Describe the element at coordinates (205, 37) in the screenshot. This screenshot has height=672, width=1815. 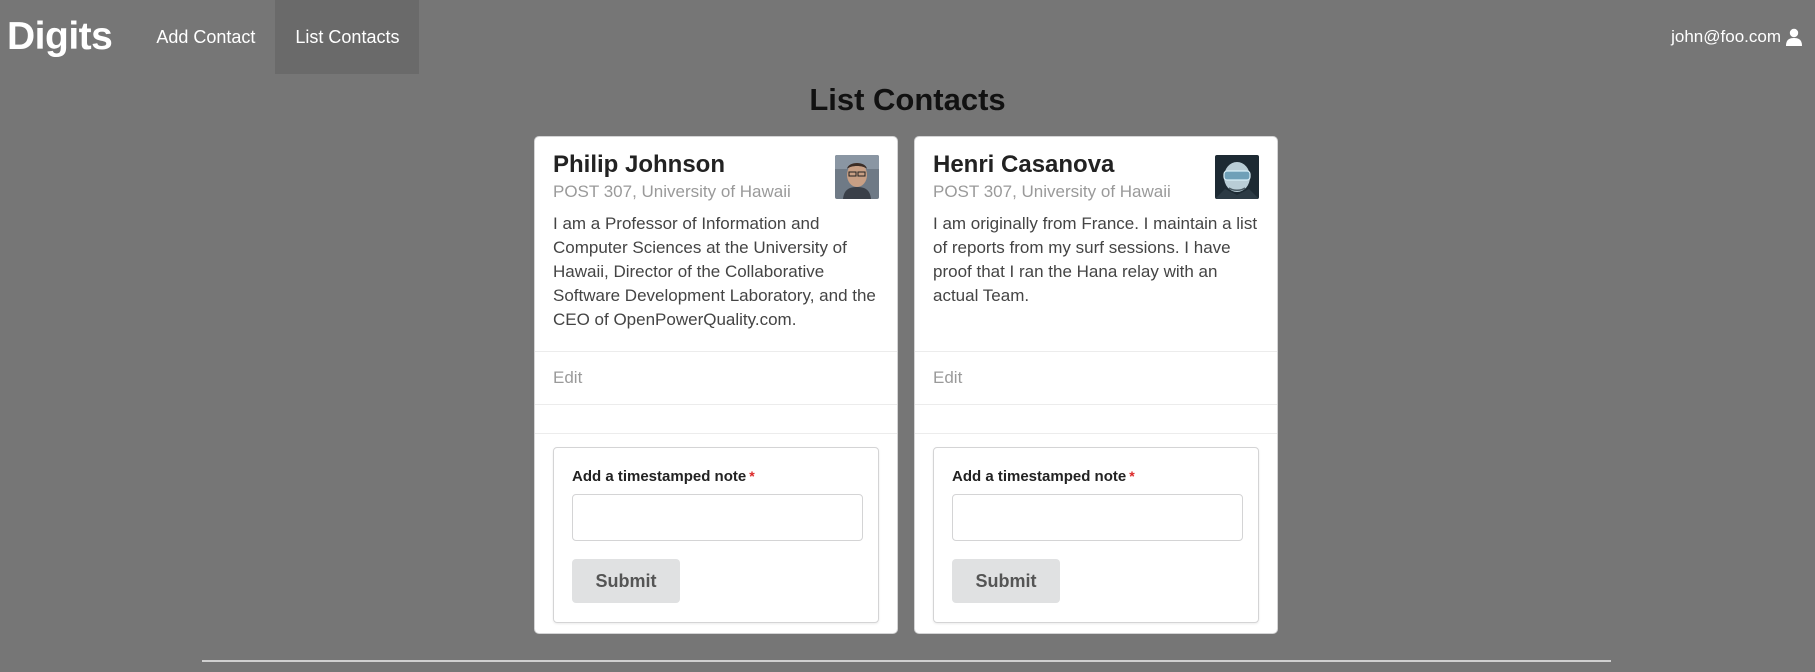
I see `nav-add-contact: Add Contact` at that location.